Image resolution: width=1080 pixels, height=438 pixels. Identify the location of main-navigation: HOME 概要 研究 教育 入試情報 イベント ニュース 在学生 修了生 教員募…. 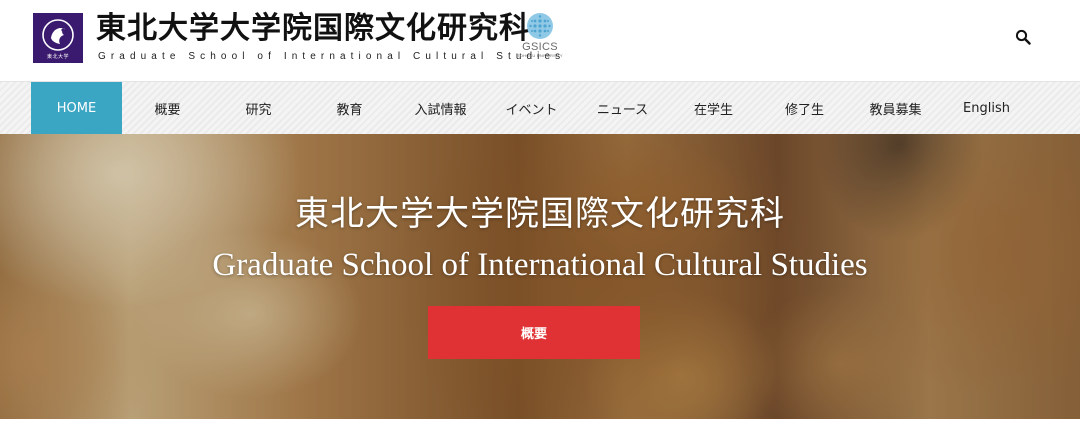
(540, 107).